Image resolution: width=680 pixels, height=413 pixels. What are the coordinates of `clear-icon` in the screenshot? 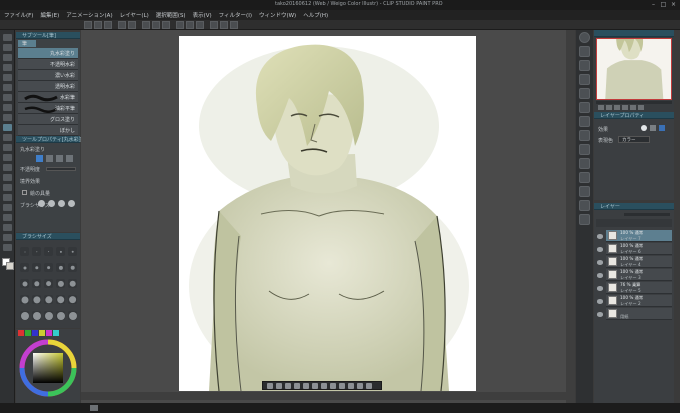 It's located at (146, 25).